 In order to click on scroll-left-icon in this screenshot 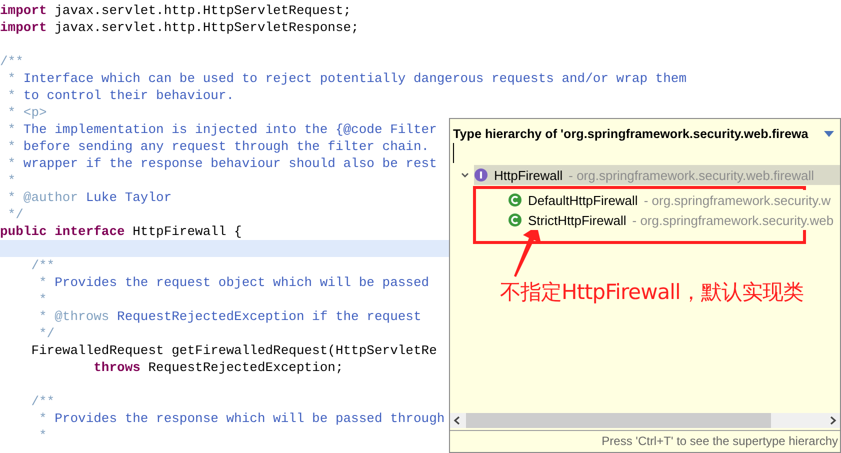, I will do `click(456, 420)`.